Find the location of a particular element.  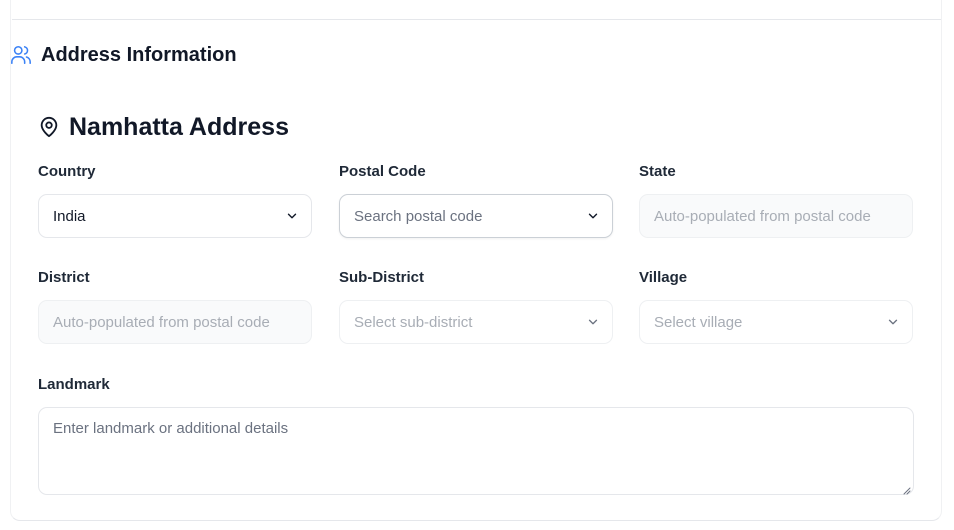

section-divider is located at coordinates (476, 19).